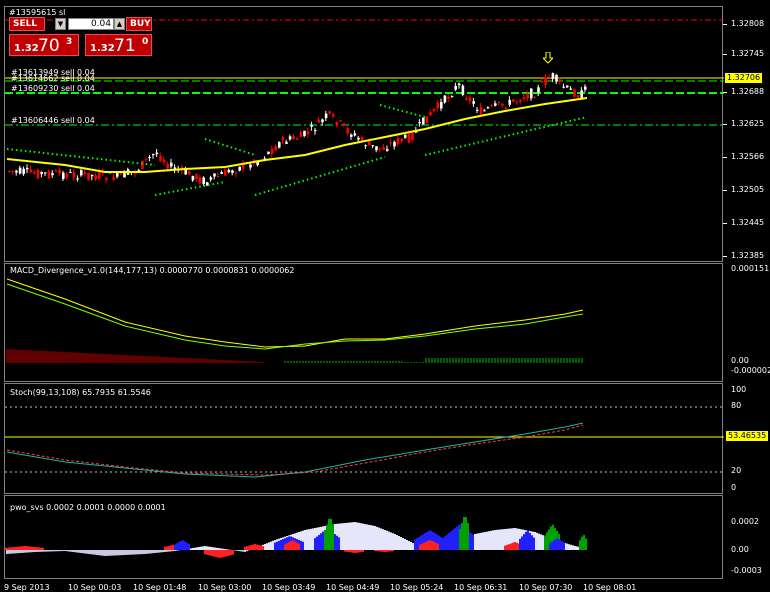 This screenshot has height=592, width=770. Describe the element at coordinates (745, 521) in the screenshot. I see `pwo-axis-label: 0.0002` at that location.